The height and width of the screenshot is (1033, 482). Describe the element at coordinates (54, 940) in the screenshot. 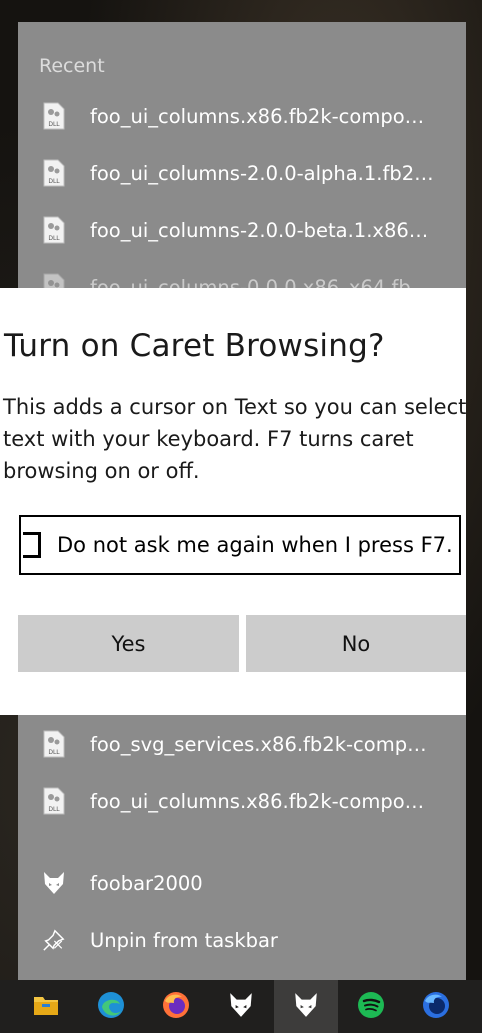

I see `unpin-icon` at that location.